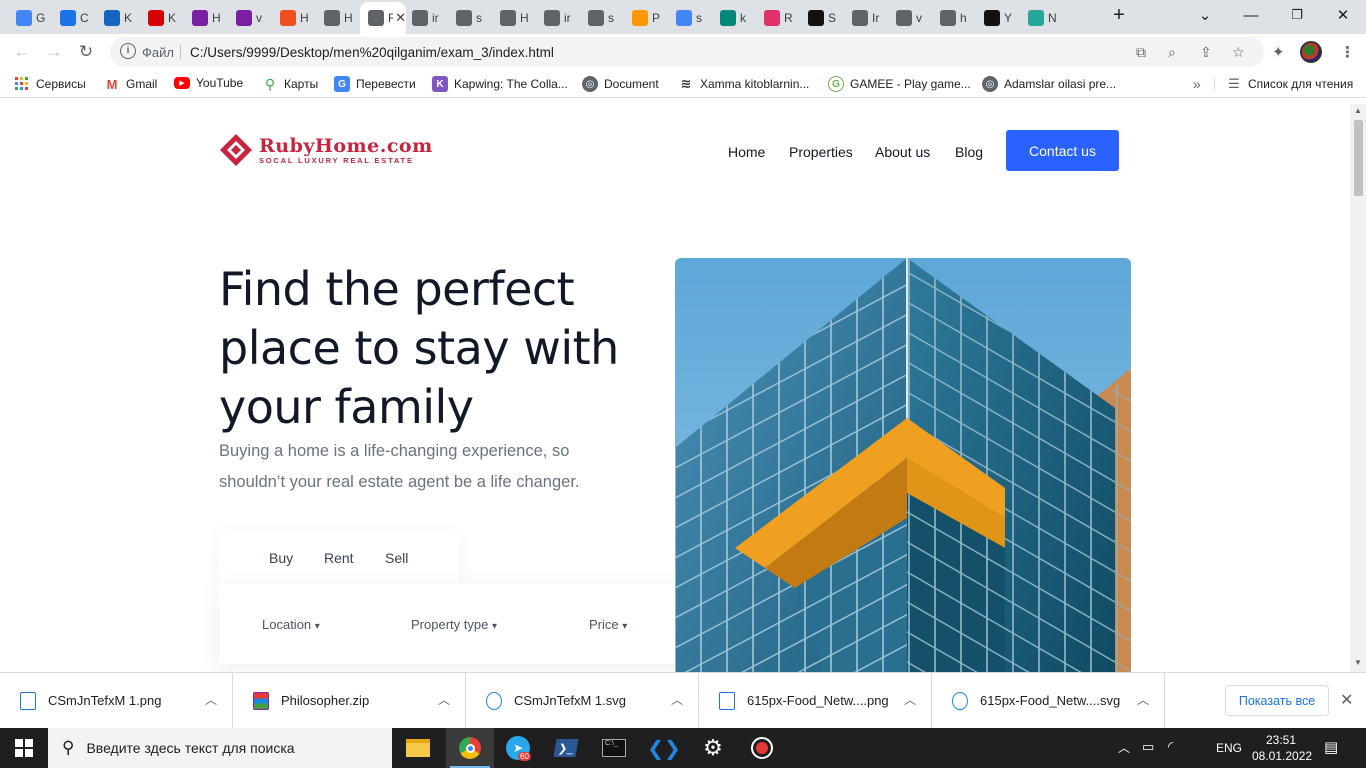  What do you see at coordinates (1311, 52) in the screenshot?
I see `profile-avatar` at bounding box center [1311, 52].